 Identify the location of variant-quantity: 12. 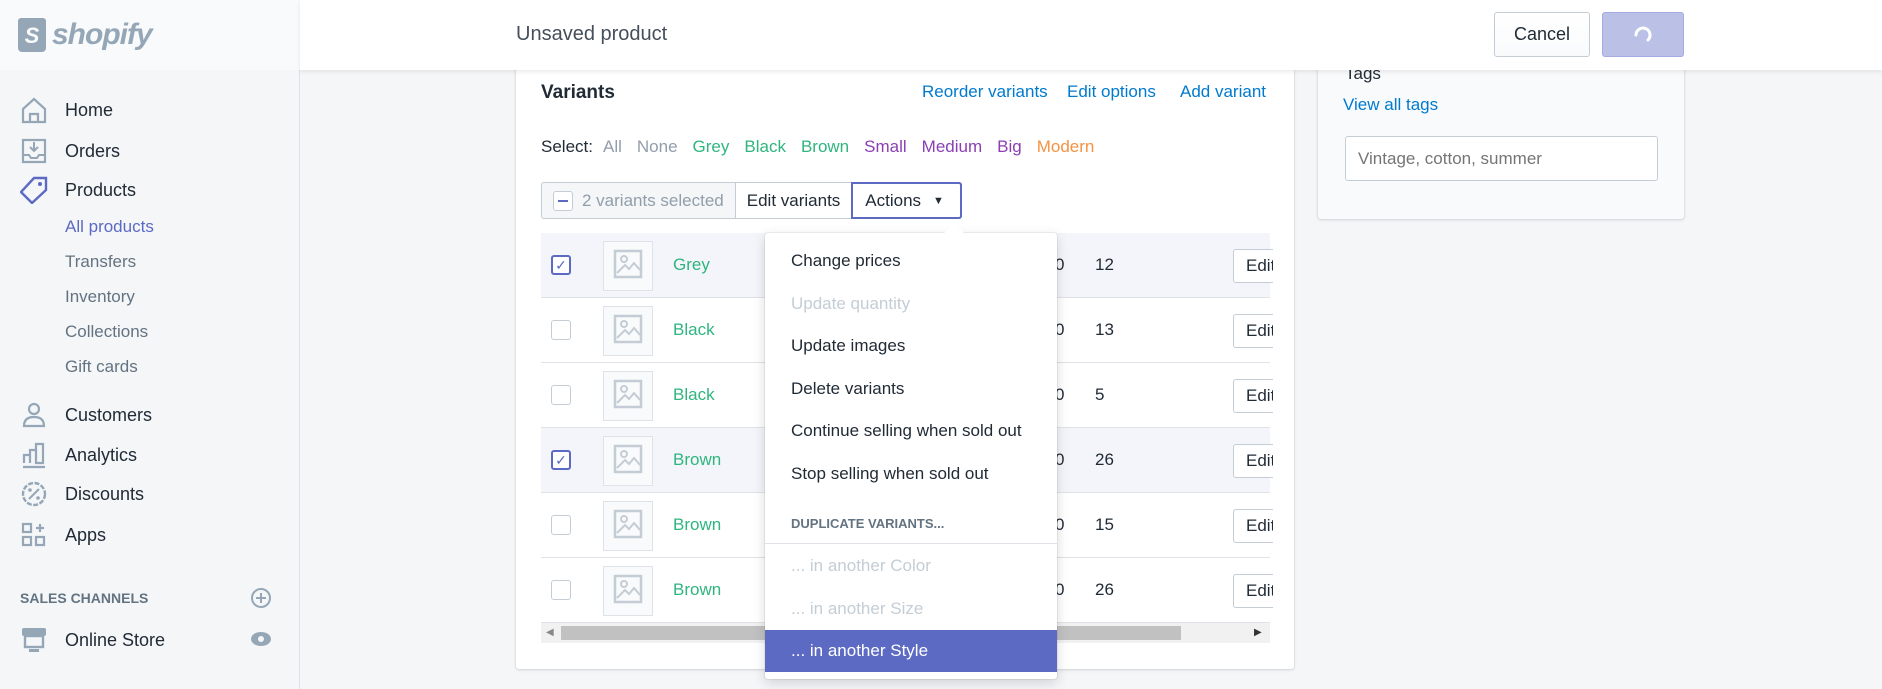
(1104, 264).